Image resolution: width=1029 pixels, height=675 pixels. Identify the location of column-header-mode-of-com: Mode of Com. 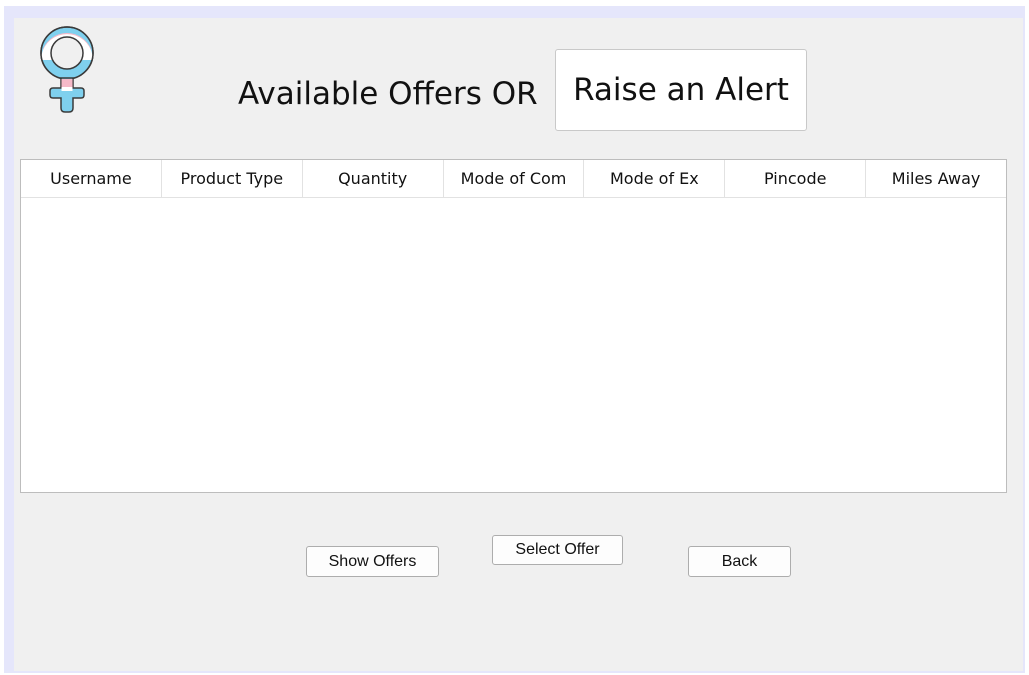
(514, 178).